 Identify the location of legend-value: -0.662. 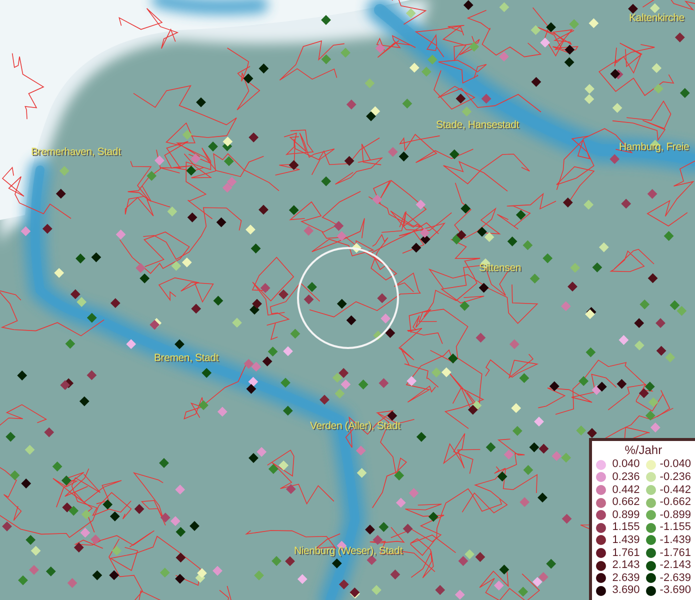
(675, 502).